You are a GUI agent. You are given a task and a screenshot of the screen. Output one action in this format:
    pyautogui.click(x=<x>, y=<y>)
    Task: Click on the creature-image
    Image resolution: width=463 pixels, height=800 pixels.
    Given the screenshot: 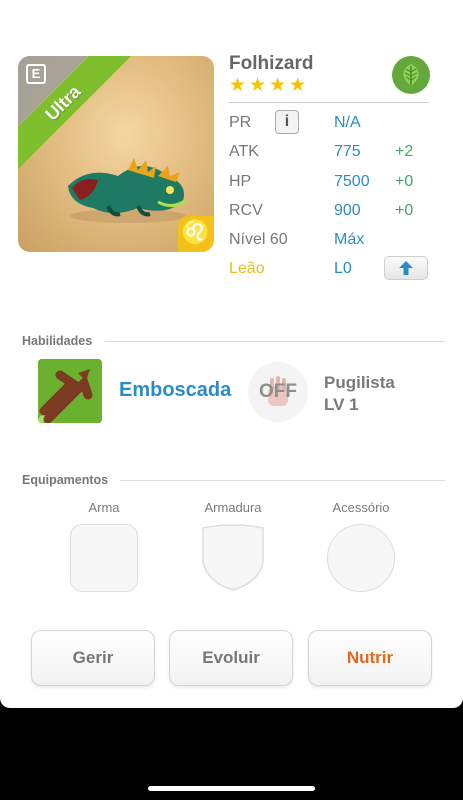 What is the action you would take?
    pyautogui.click(x=127, y=190)
    